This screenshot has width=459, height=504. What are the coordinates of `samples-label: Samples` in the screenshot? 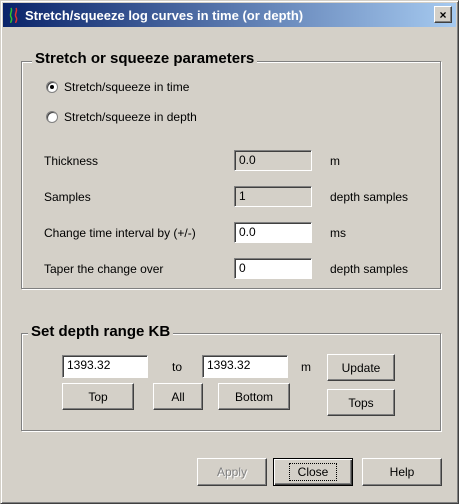 It's located at (67, 197).